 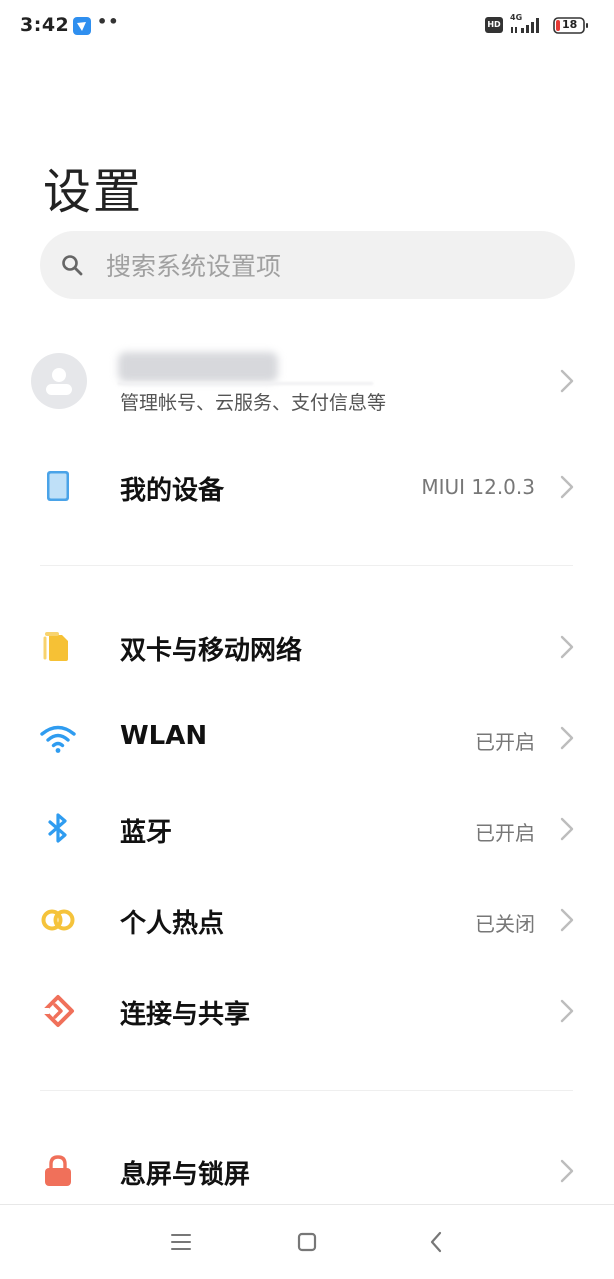 I want to click on settings-item-my-device: 我的设备 MIUI 12.0.3, so click(x=307, y=487).